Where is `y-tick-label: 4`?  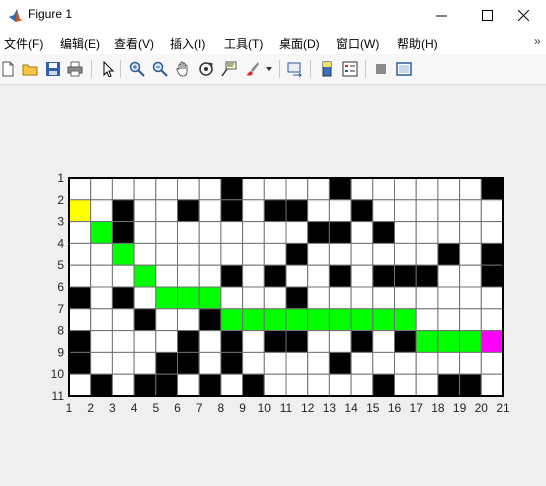
y-tick-label: 4 is located at coordinates (60, 243).